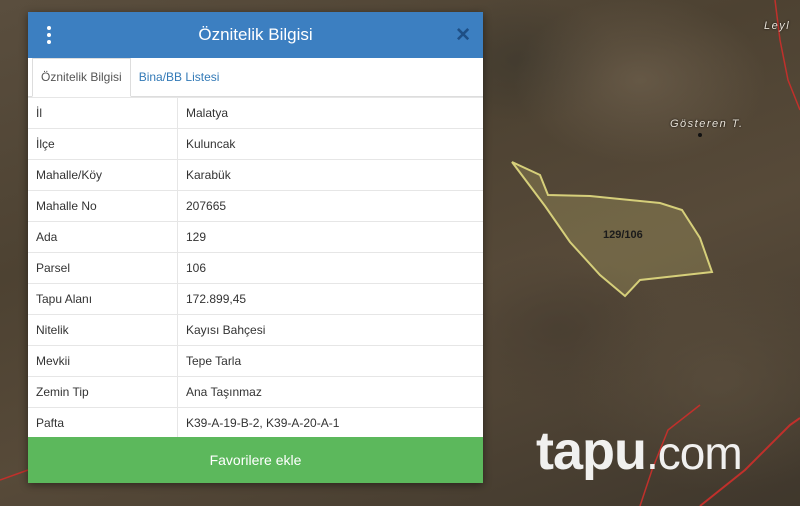 This screenshot has height=506, width=800. I want to click on attribute-value: 172.899,45, so click(330, 299).